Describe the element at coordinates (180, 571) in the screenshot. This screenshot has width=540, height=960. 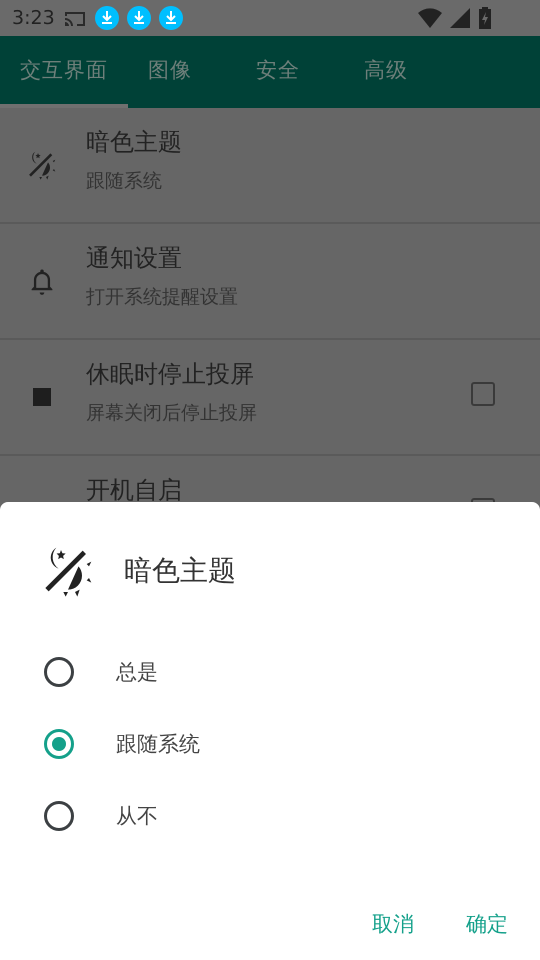
I see `dialog-title: 暗色主题` at that location.